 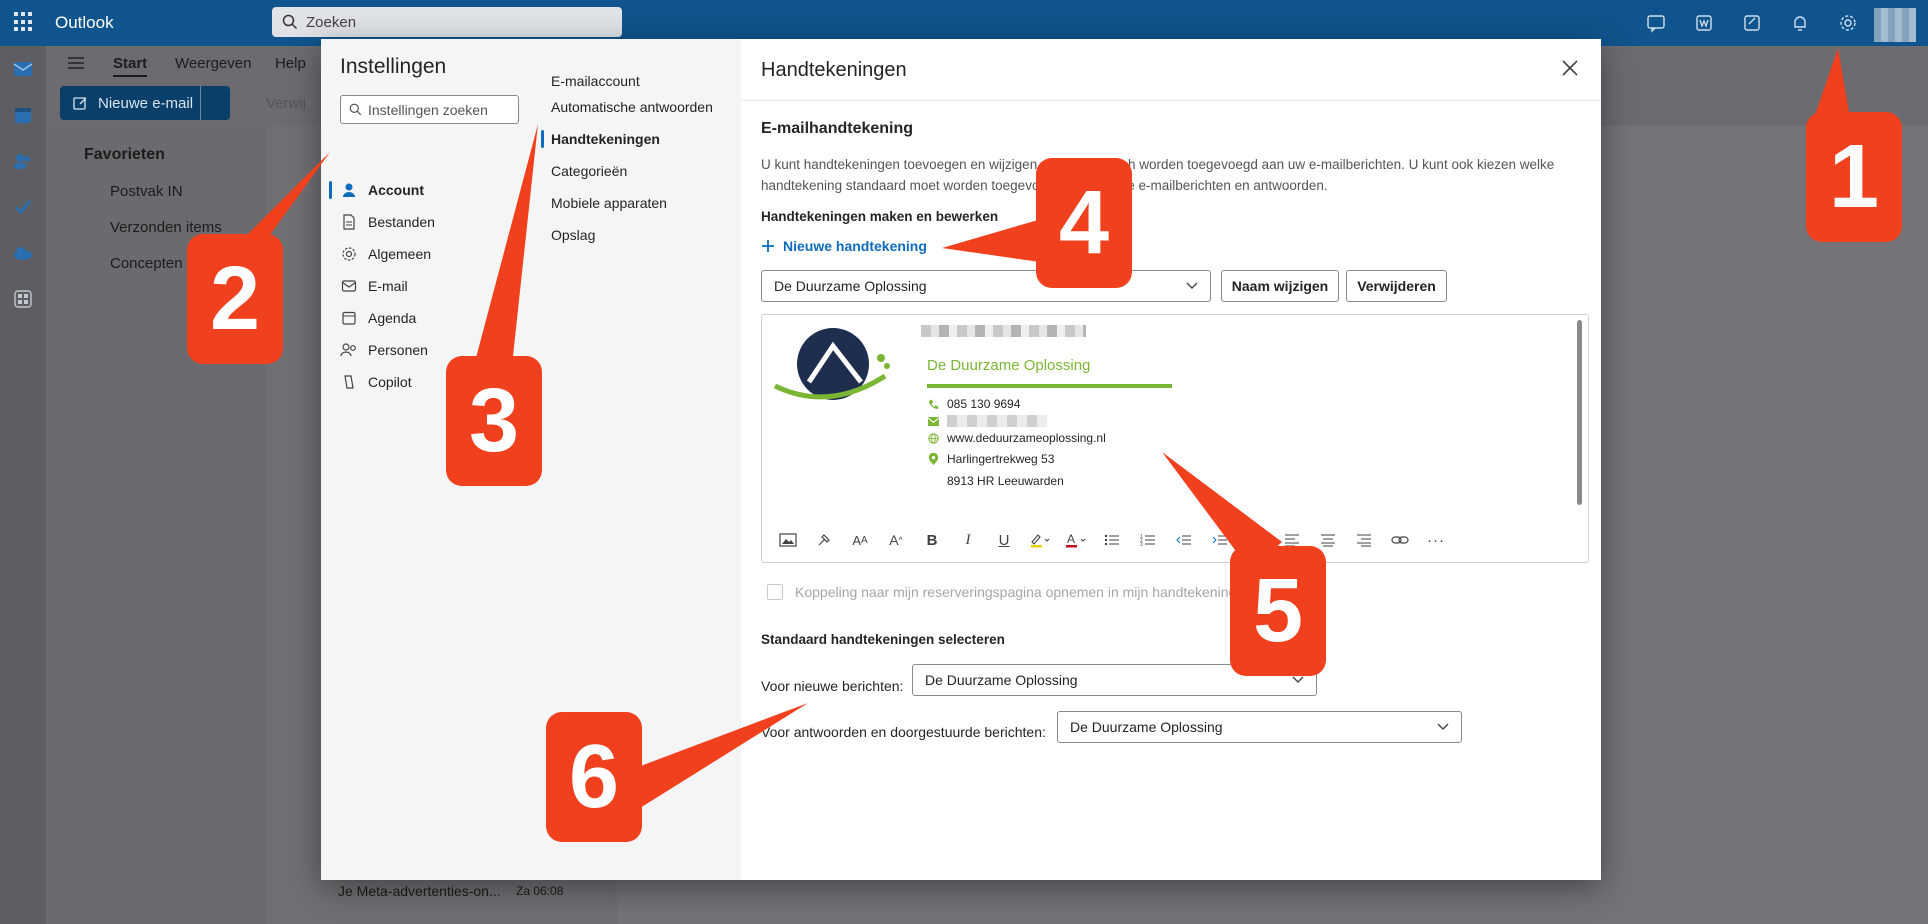 What do you see at coordinates (1895, 25) in the screenshot?
I see `avatar` at bounding box center [1895, 25].